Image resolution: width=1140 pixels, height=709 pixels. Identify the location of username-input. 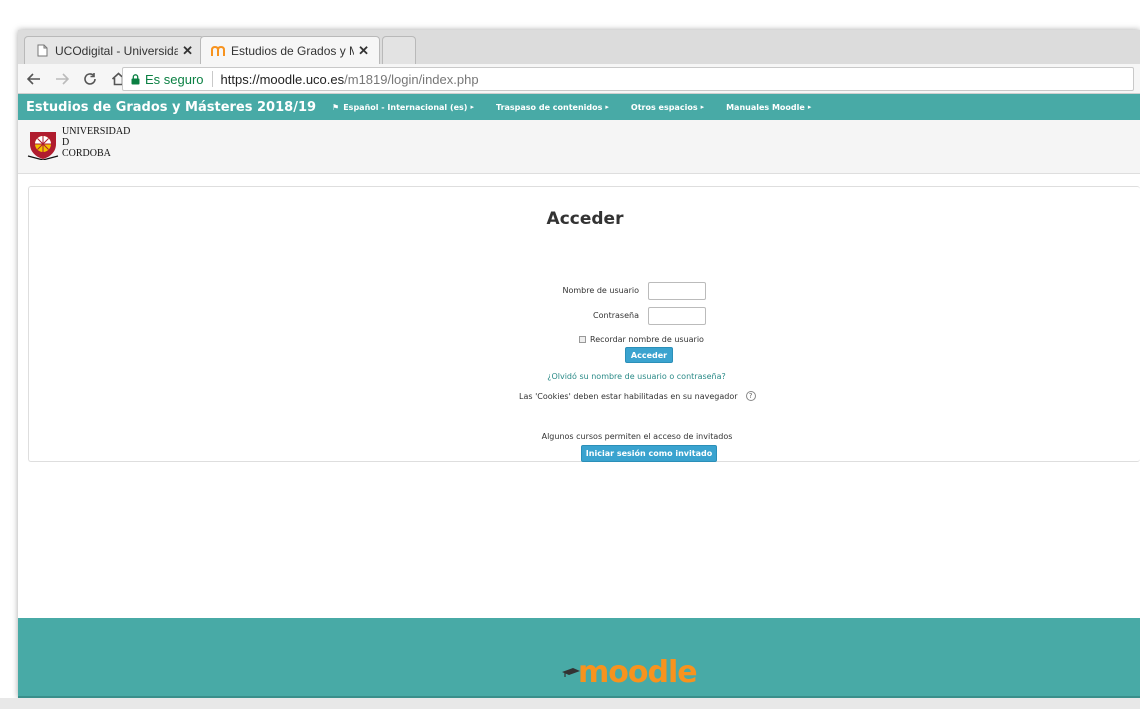
(677, 291).